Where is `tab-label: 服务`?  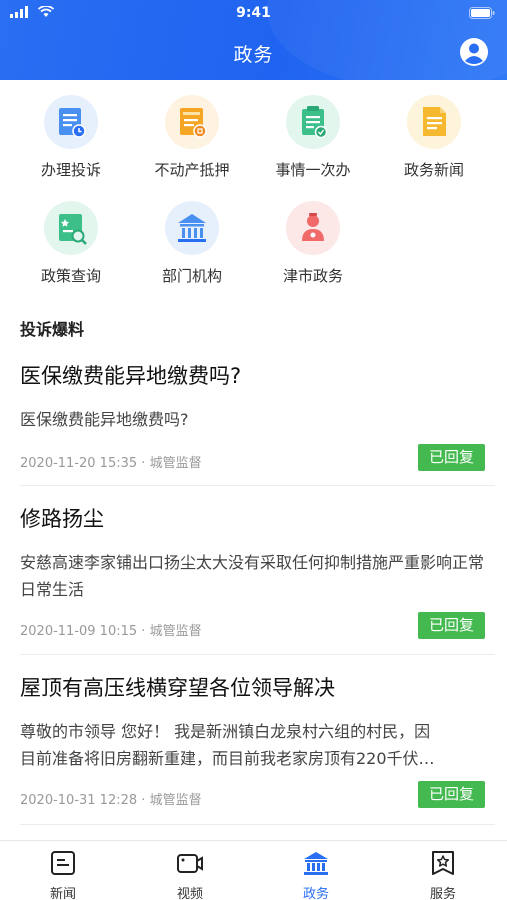 tab-label: 服务 is located at coordinates (442, 893).